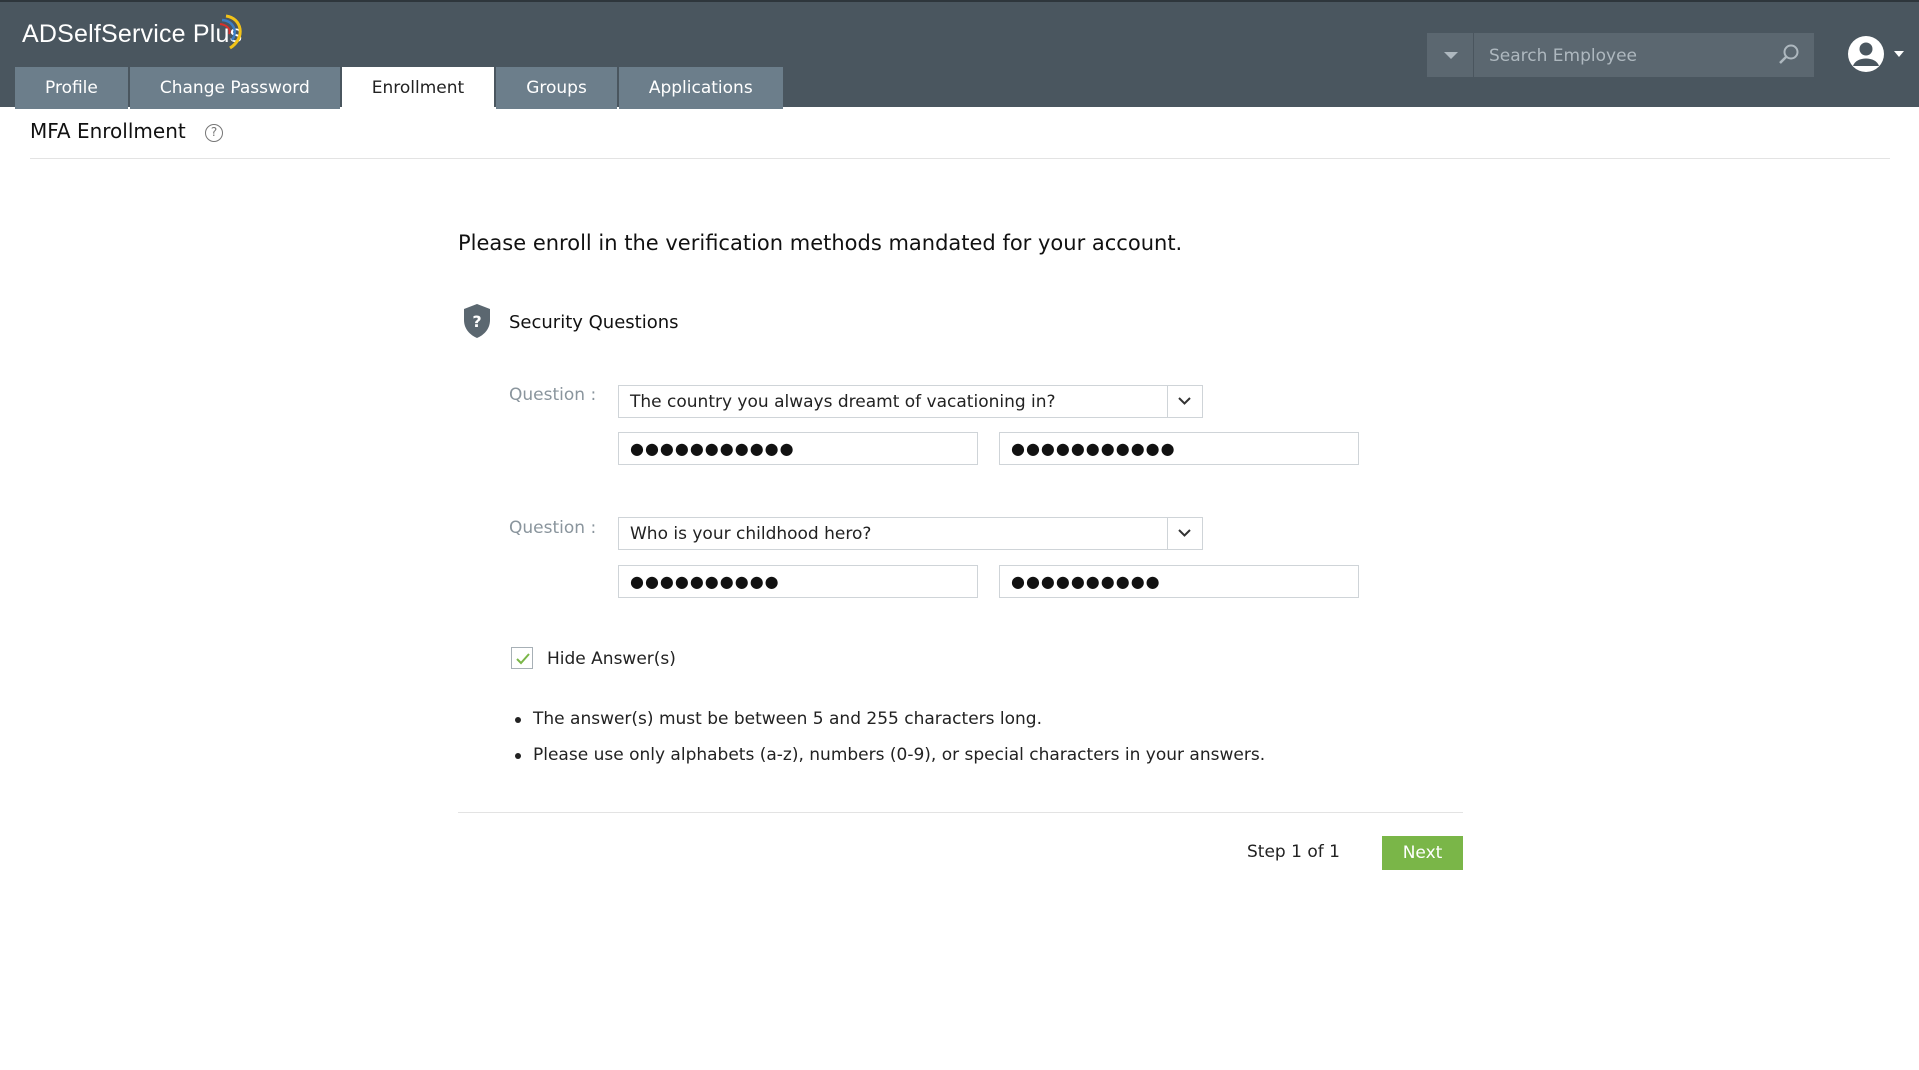 The width and height of the screenshot is (1919, 1070). Describe the element at coordinates (418, 88) in the screenshot. I see `tab-enrollment: Enrollment` at that location.